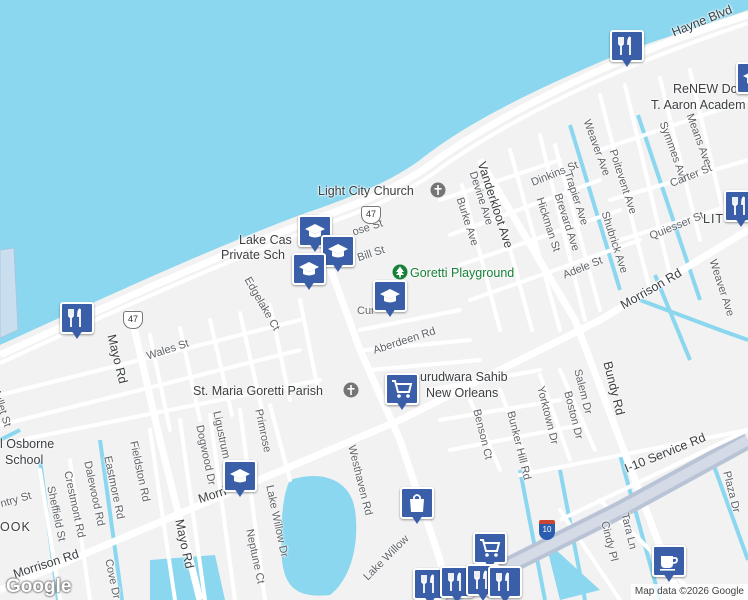  I want to click on interstate-10-shield: 10, so click(547, 530).